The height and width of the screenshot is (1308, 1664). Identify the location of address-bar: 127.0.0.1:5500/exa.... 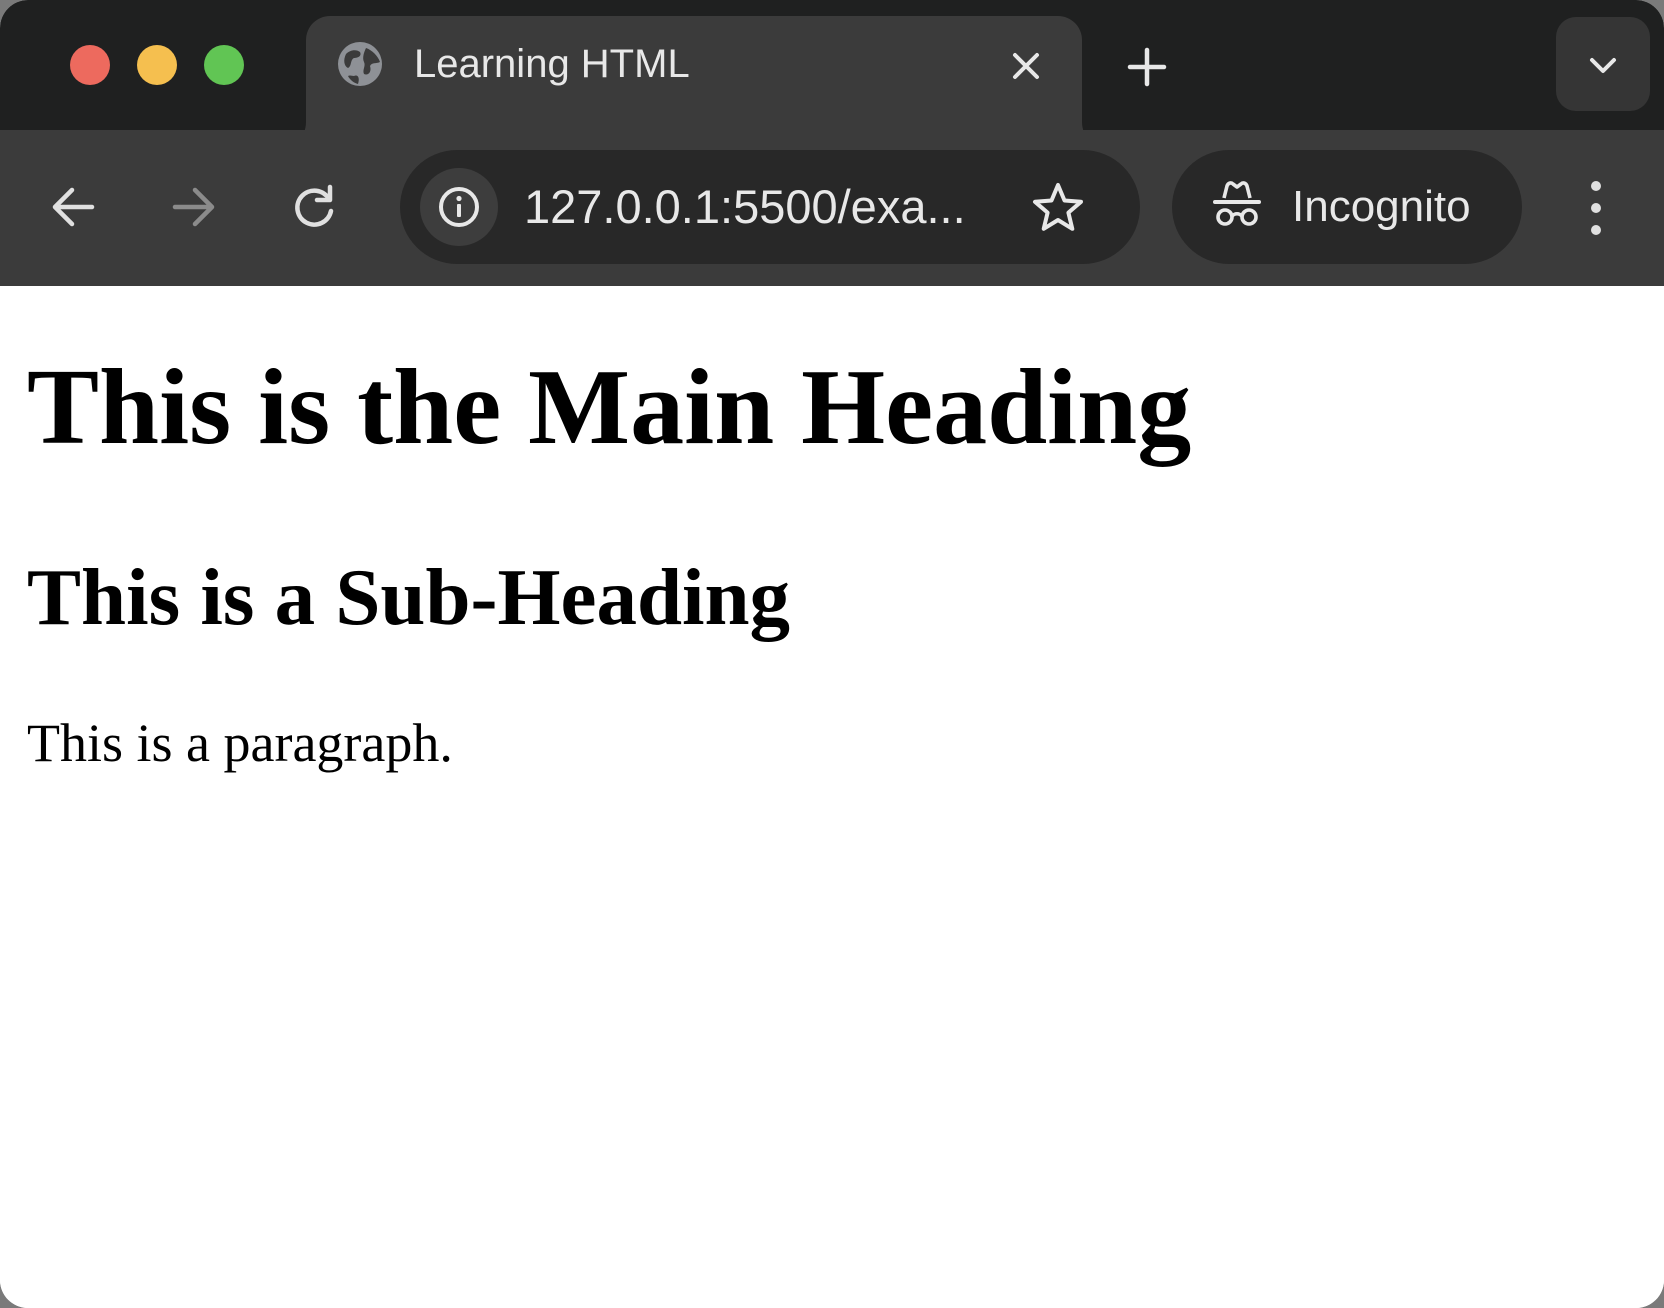
(770, 207).